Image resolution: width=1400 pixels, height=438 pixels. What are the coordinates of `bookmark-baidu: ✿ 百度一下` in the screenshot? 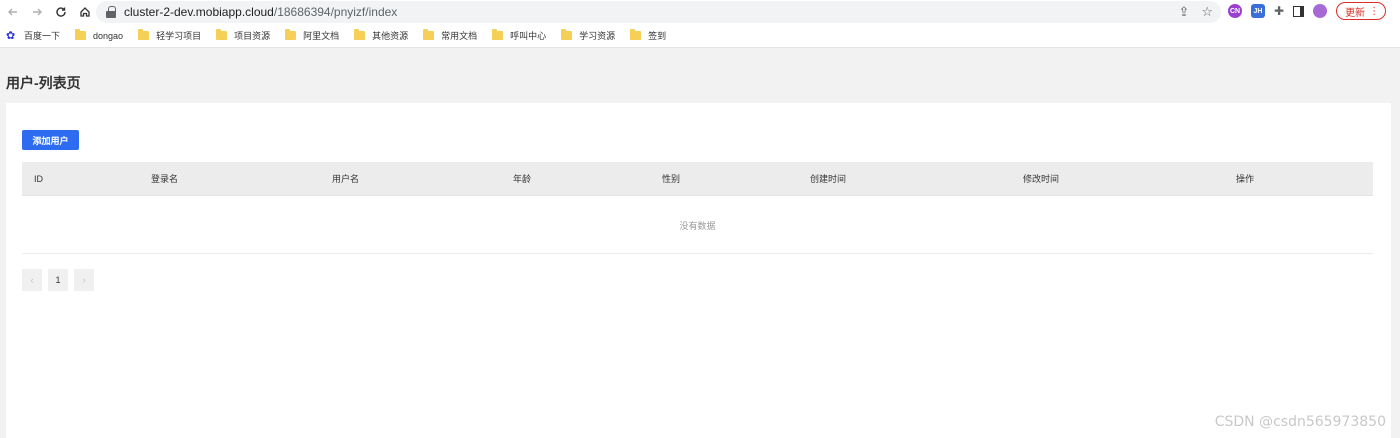 It's located at (33, 35).